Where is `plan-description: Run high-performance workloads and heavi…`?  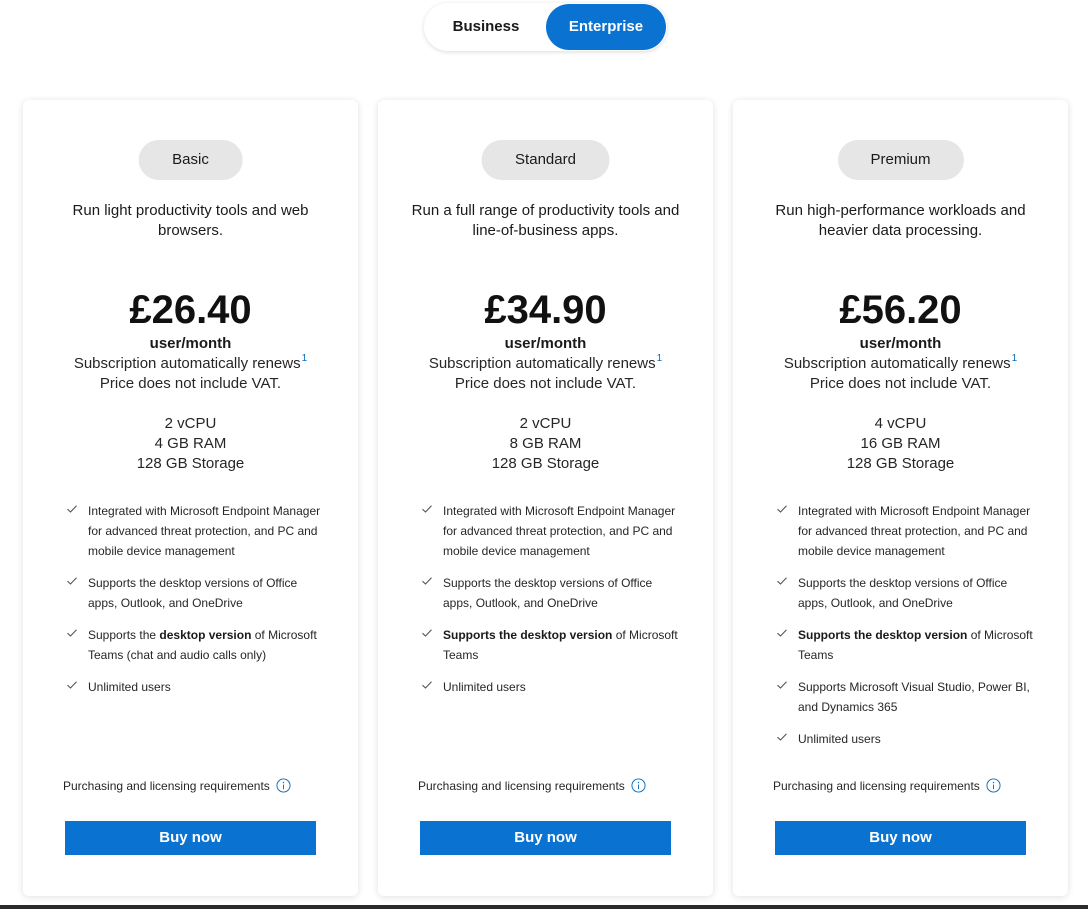
plan-description: Run high-performance workloads and heavi… is located at coordinates (900, 220).